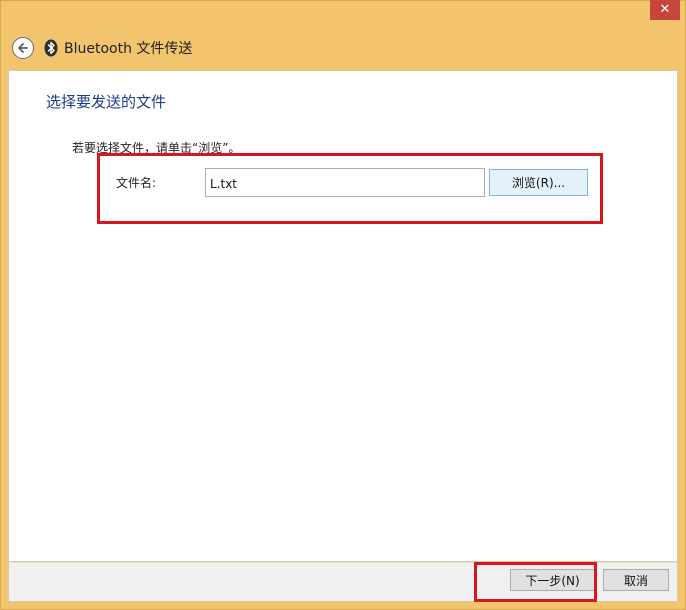 Image resolution: width=686 pixels, height=610 pixels. What do you see at coordinates (51, 48) in the screenshot?
I see `bluetooth-icon` at bounding box center [51, 48].